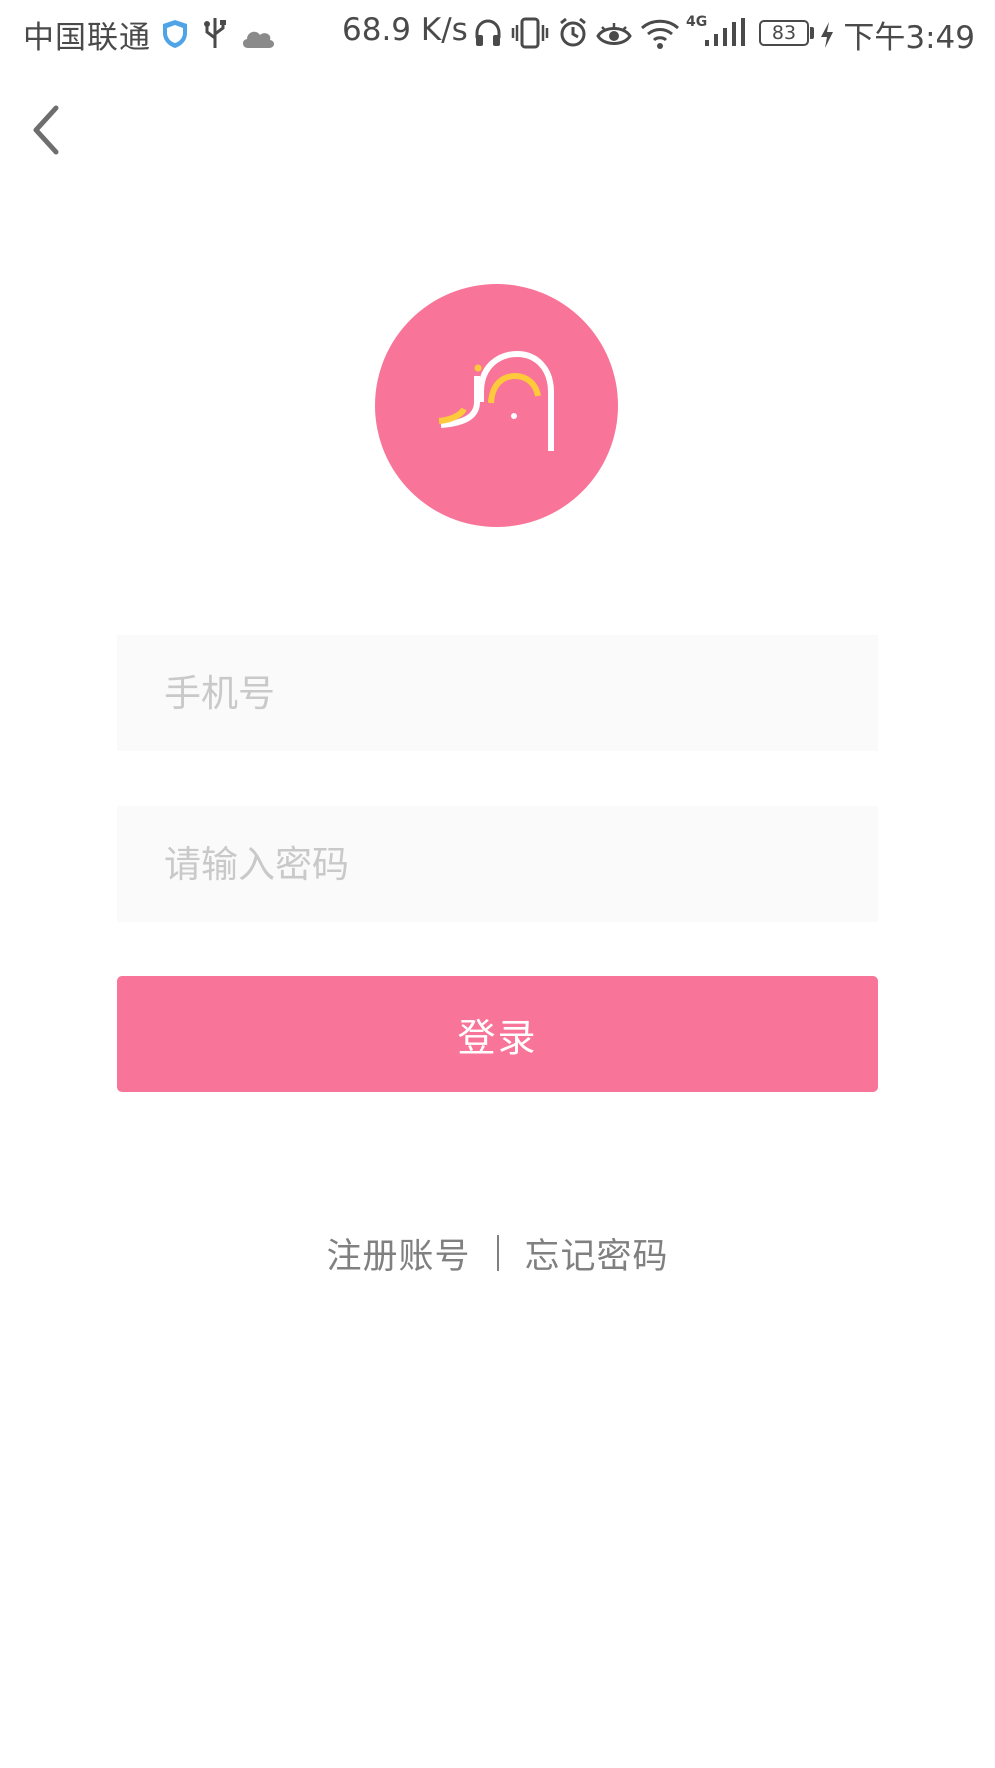 The width and height of the screenshot is (995, 1768). I want to click on status-bar: 中国联通 68.9 K/s 4G 83 下午3:49, so click(497, 35).